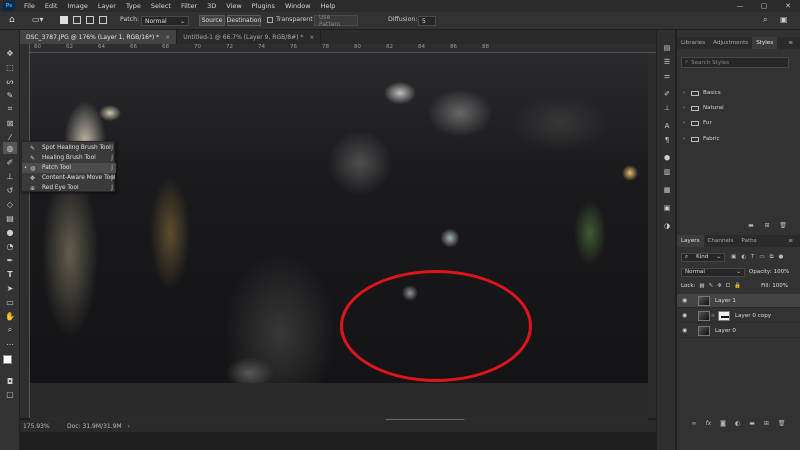  I want to click on maximize-button: ▢, so click(764, 6).